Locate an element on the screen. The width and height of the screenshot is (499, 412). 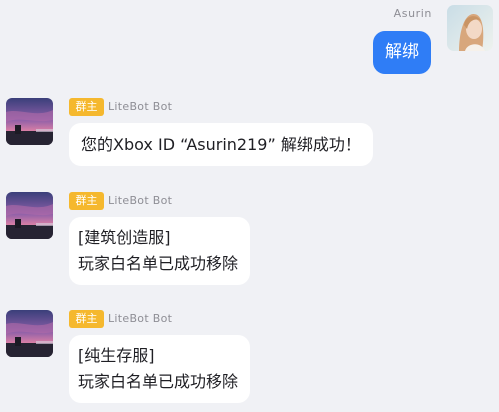
message-text: 您的Xbox ID “Asurin219” 解绑成功！ is located at coordinates (221, 144).